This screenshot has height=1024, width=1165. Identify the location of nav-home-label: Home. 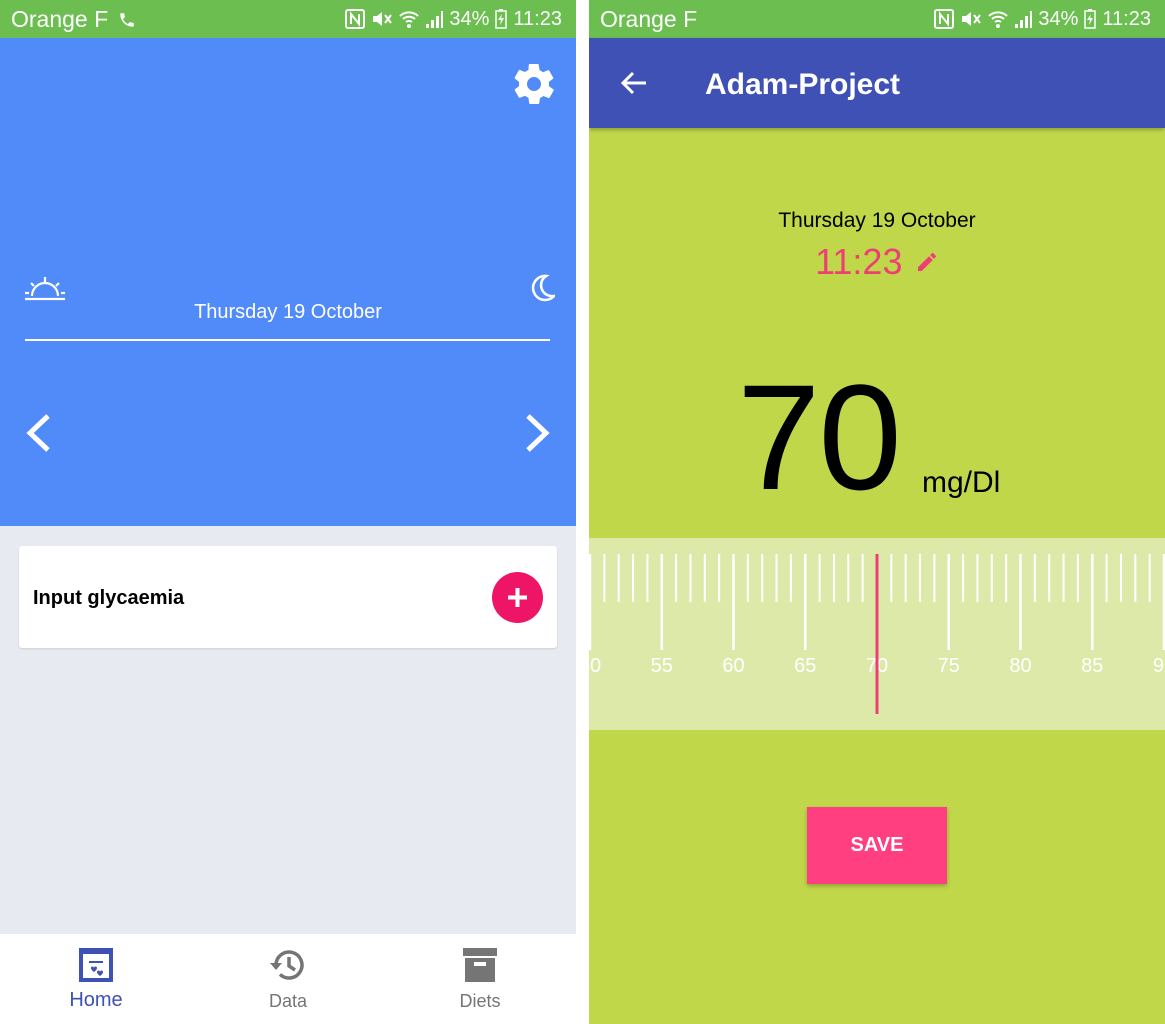
(96, 1000).